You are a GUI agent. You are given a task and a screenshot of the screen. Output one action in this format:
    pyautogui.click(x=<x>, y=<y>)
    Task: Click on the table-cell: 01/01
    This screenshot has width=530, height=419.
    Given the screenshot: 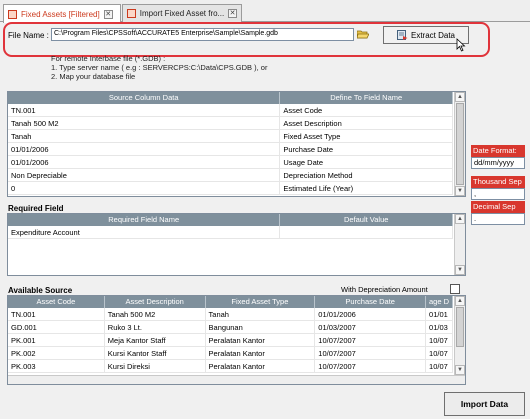 What is the action you would take?
    pyautogui.click(x=439, y=314)
    